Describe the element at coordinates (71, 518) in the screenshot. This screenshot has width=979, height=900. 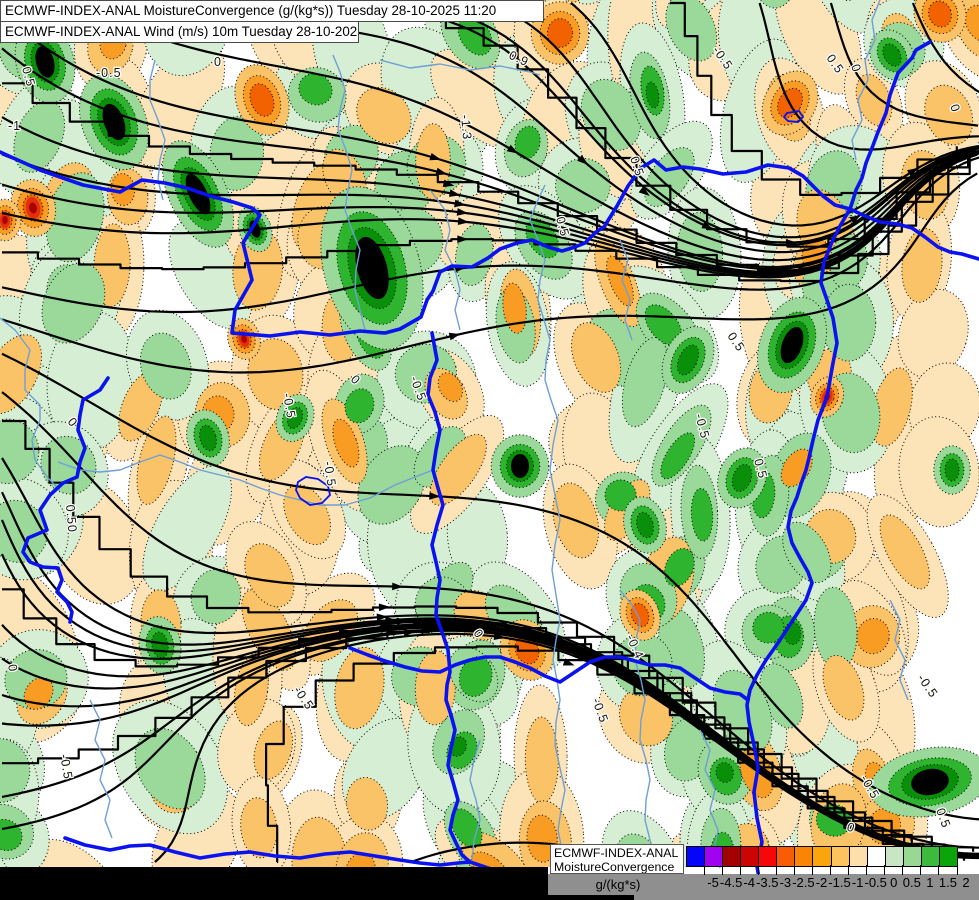
I see `contour-label: 0.50` at that location.